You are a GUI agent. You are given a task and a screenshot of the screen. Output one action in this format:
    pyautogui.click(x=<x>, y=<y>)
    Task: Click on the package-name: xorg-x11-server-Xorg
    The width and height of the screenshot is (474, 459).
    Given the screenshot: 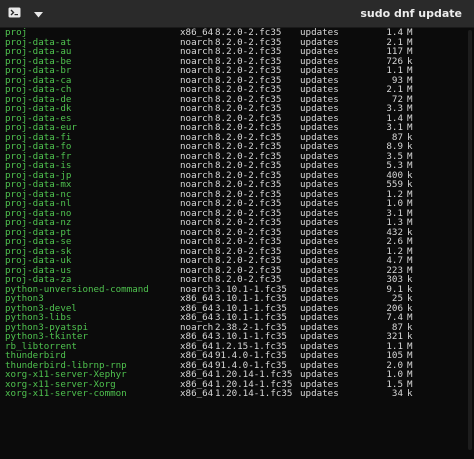 What is the action you would take?
    pyautogui.click(x=60, y=384)
    